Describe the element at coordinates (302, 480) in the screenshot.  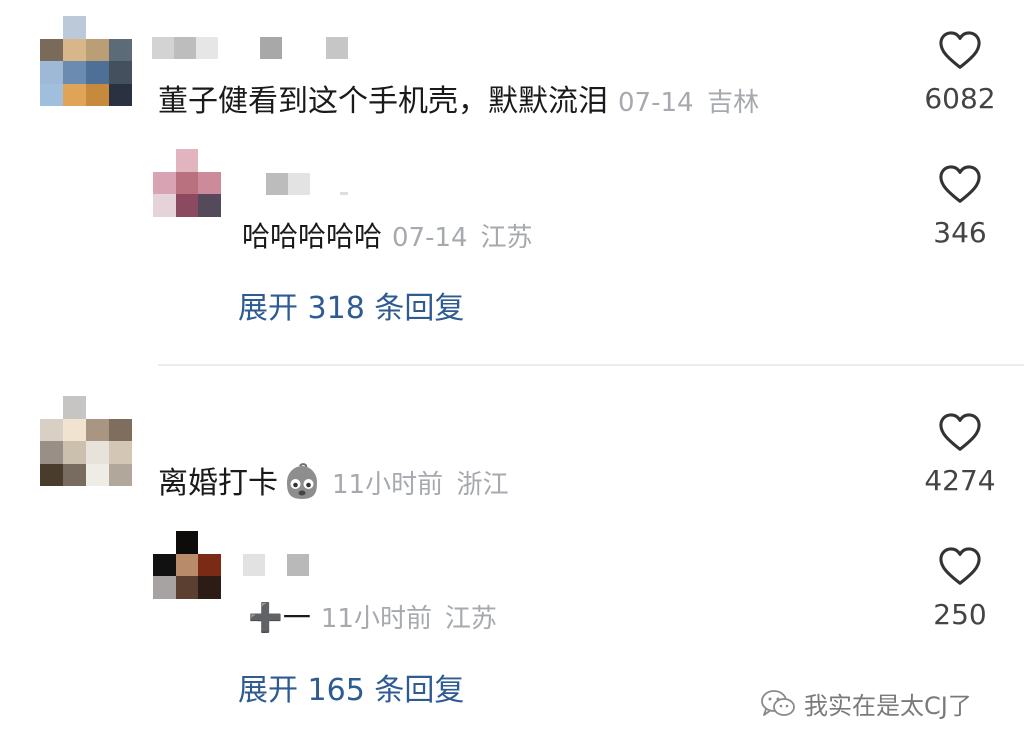
I see `crying-ghost-emoji` at that location.